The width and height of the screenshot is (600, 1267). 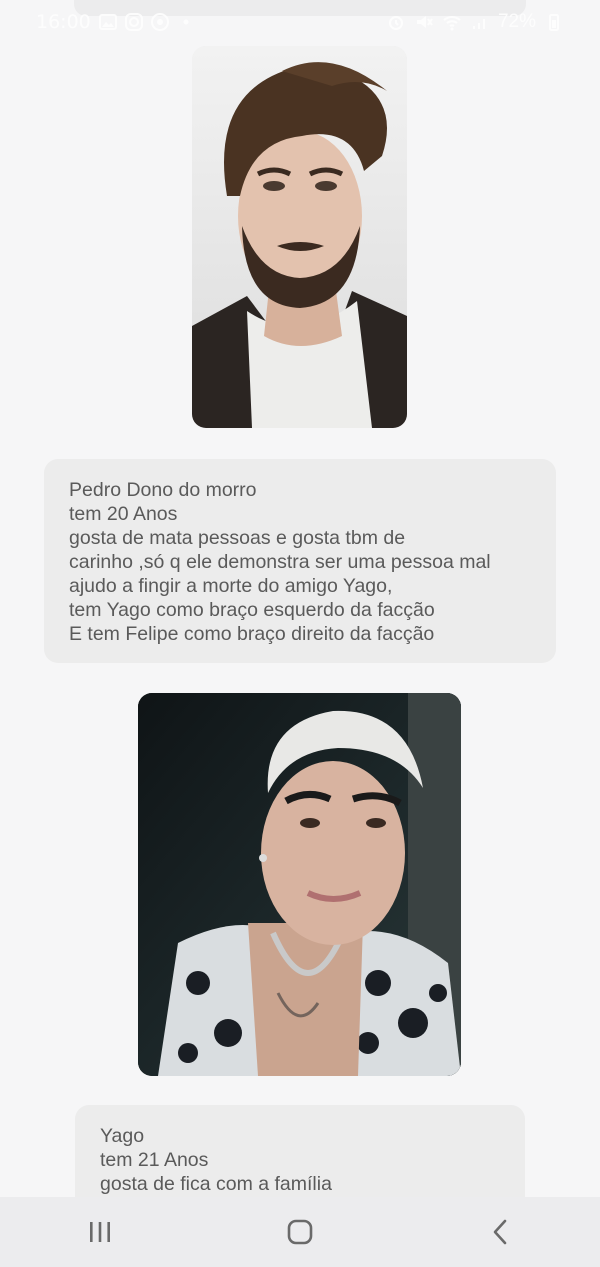 I want to click on system-icons: 72%, so click(x=475, y=22).